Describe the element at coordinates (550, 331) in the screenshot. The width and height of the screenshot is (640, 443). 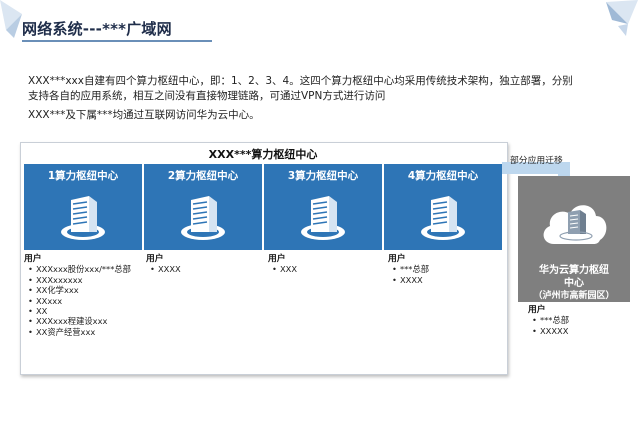
I see `list-item: XXXXX` at that location.